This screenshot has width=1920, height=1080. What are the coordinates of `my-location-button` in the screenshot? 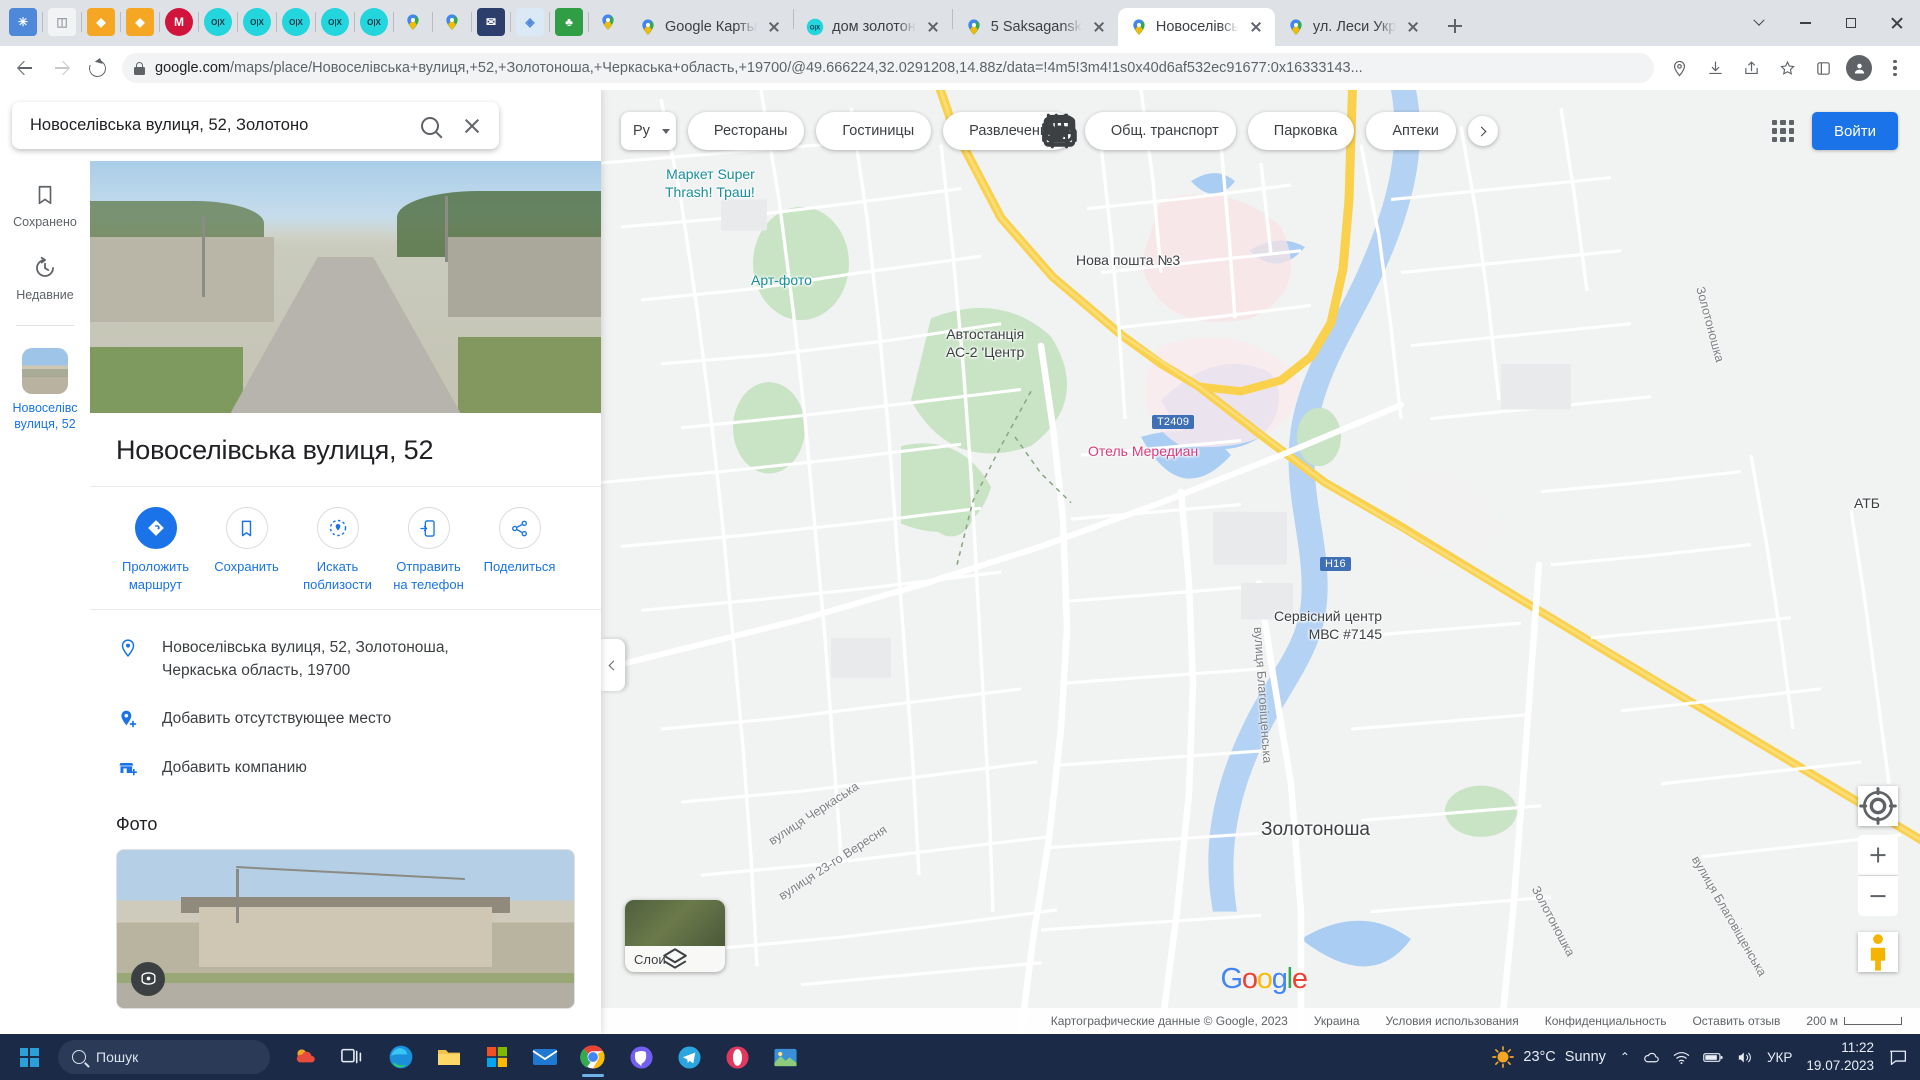 It's located at (1878, 806).